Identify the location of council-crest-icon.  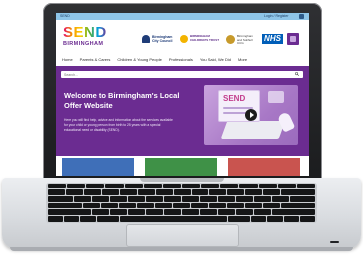
(146, 39).